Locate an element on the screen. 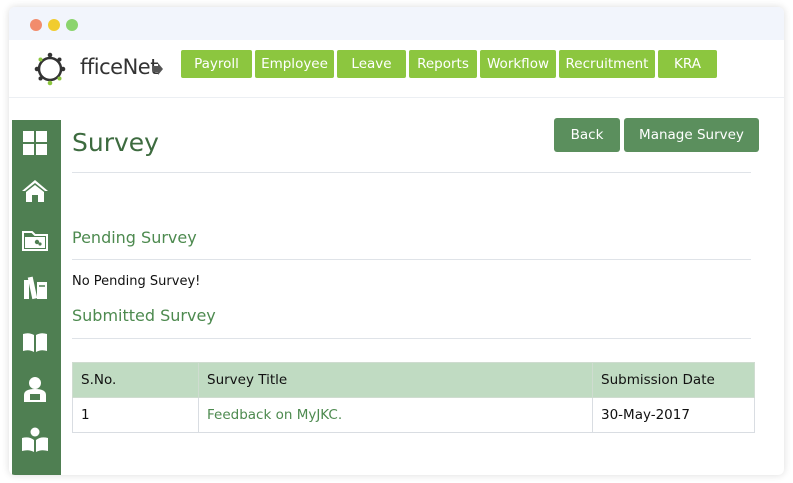 The width and height of the screenshot is (793, 483). officenet-logo: fficeNet is located at coordinates (98, 69).